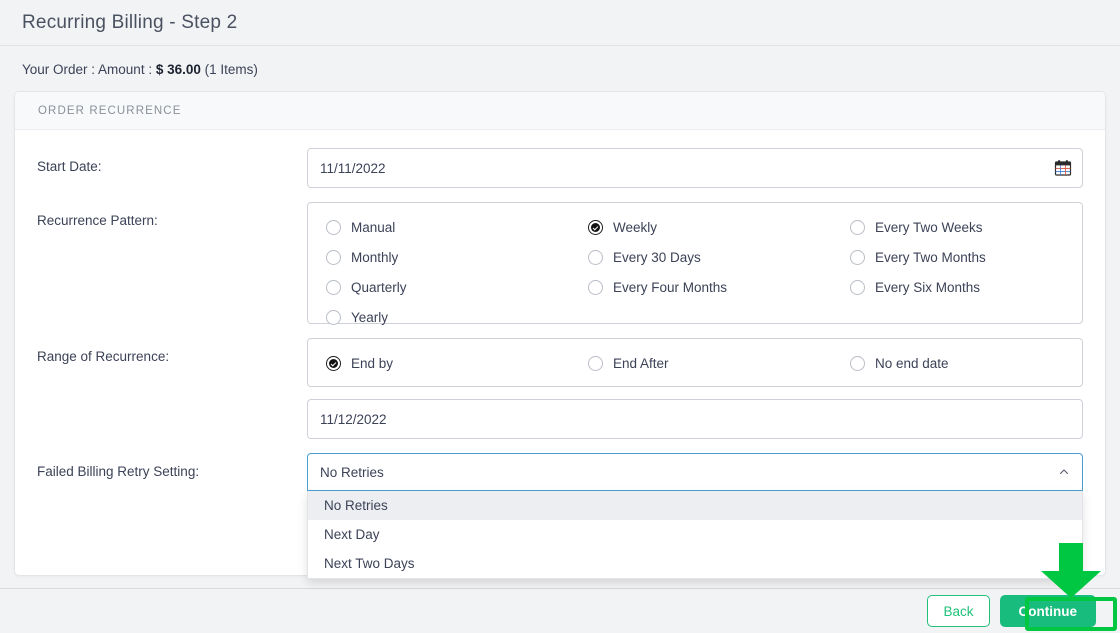 The height and width of the screenshot is (633, 1120). What do you see at coordinates (352, 472) in the screenshot?
I see `failed-billing-retry-selected-value: No Retries` at bounding box center [352, 472].